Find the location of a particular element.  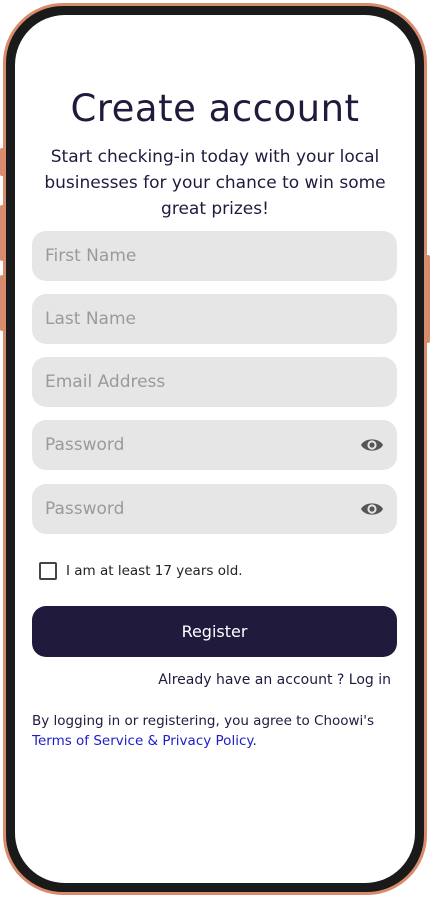

confirm-password-field is located at coordinates (214, 509).